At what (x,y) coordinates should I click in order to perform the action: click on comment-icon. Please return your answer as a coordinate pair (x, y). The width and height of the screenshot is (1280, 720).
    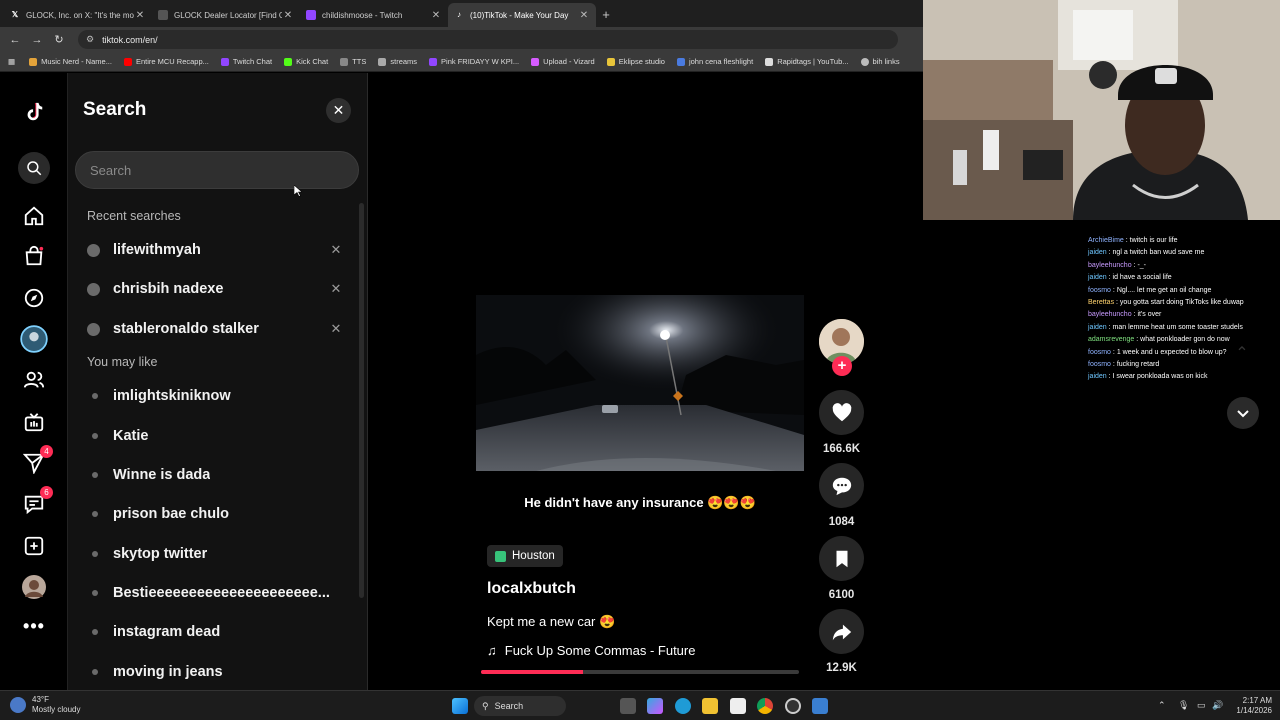
    Looking at the image, I should click on (841, 485).